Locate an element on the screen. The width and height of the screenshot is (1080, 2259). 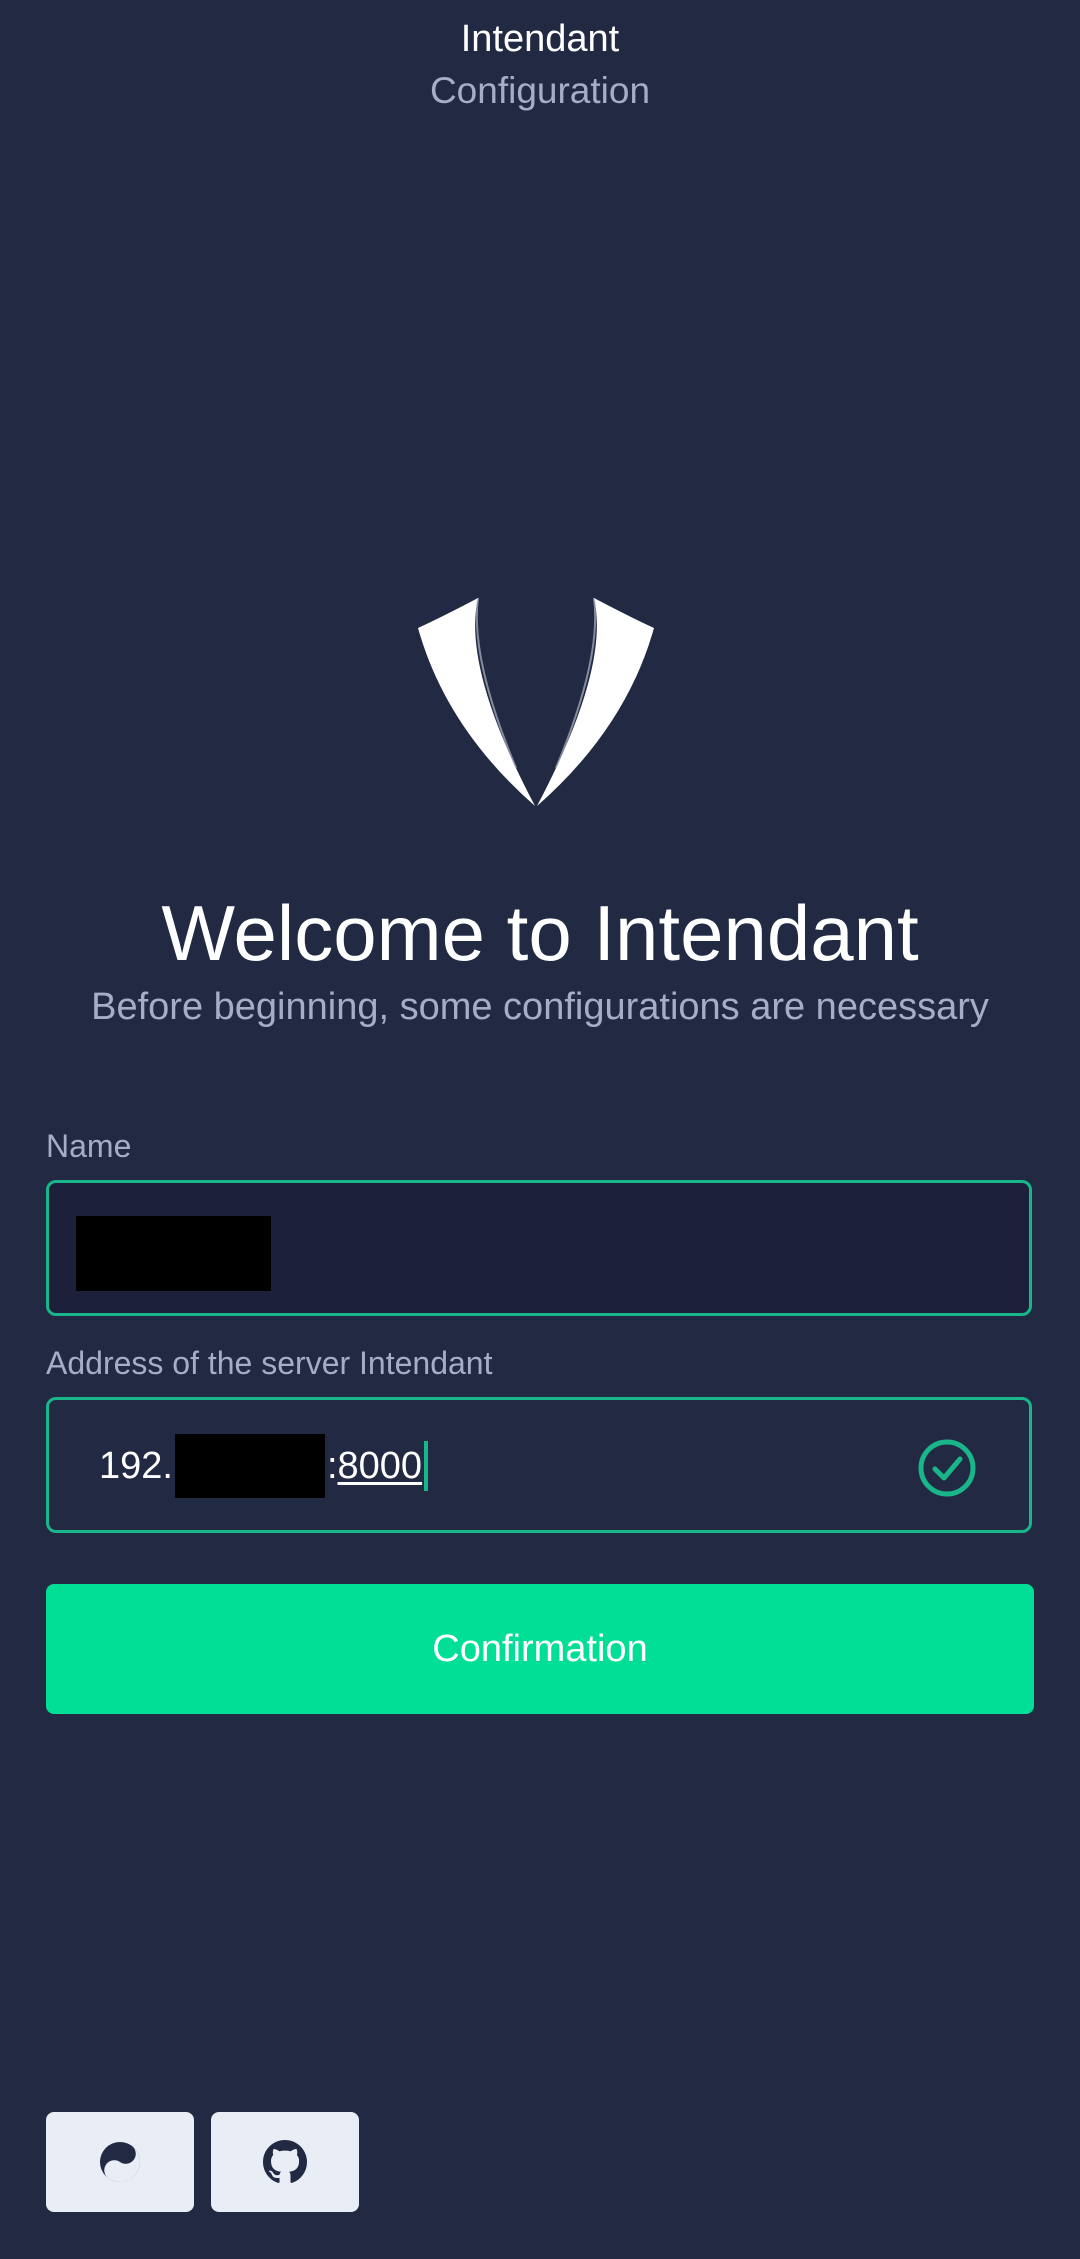
redacted-name-value is located at coordinates (173, 1253).